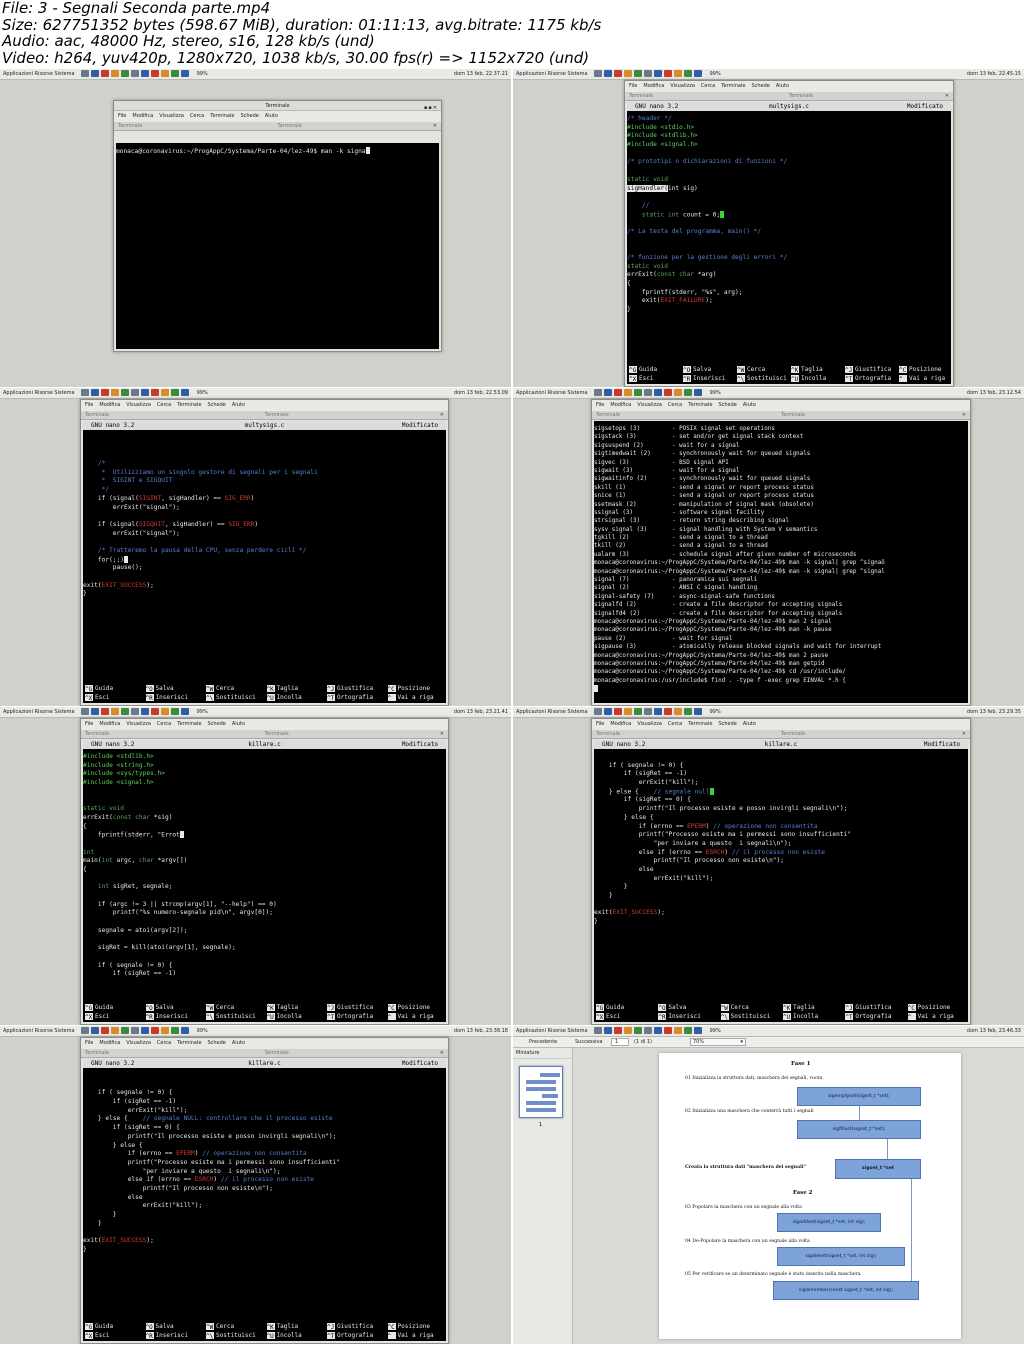  I want to click on shortcut-taglia: ^K Taglia ^U Incolla, so click(800, 1012).